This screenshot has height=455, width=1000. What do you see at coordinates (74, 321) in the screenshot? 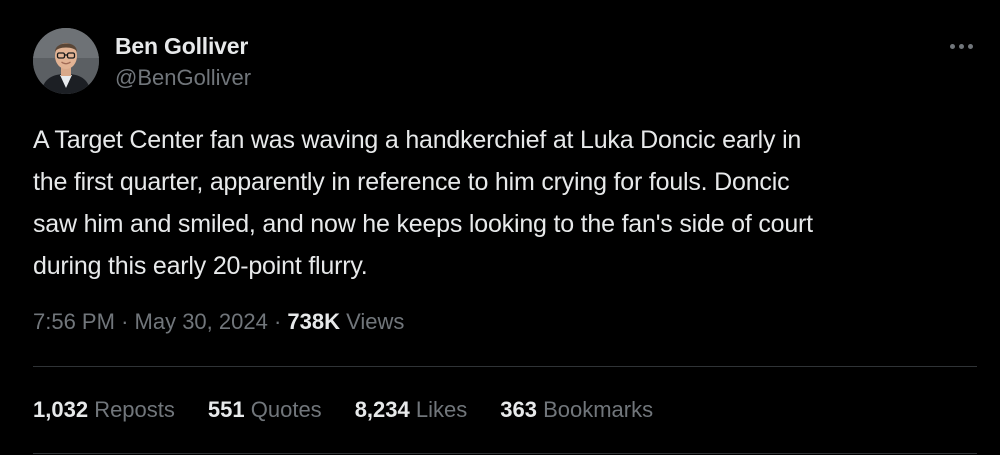
I see `tweet-time: 7:56 PM` at bounding box center [74, 321].